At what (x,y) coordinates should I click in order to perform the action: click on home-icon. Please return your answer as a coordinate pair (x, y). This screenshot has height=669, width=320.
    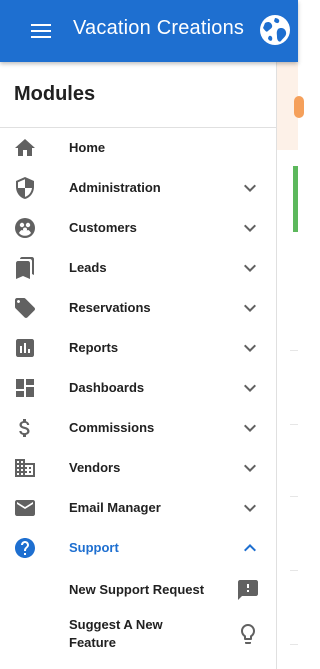
    Looking at the image, I should click on (25, 148).